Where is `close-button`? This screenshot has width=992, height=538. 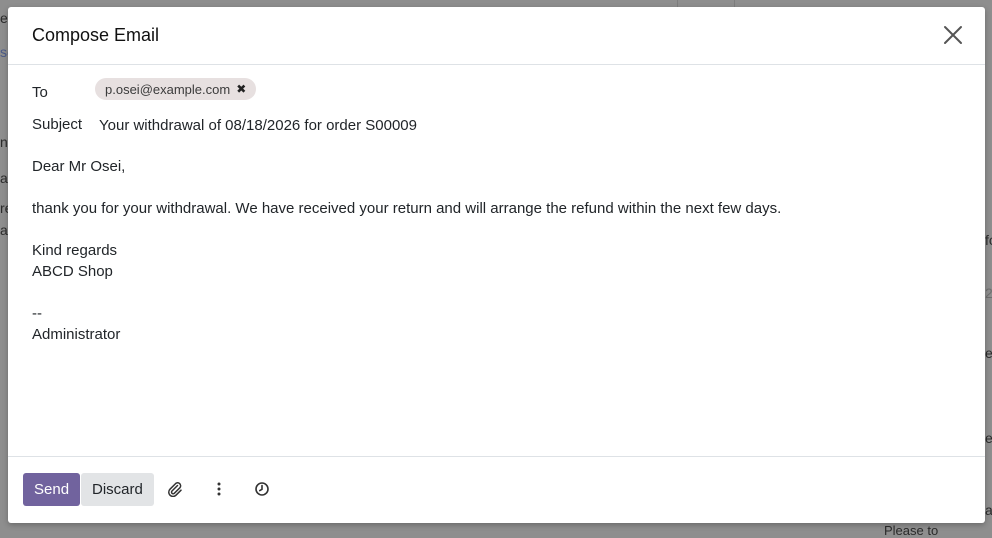 close-button is located at coordinates (953, 35).